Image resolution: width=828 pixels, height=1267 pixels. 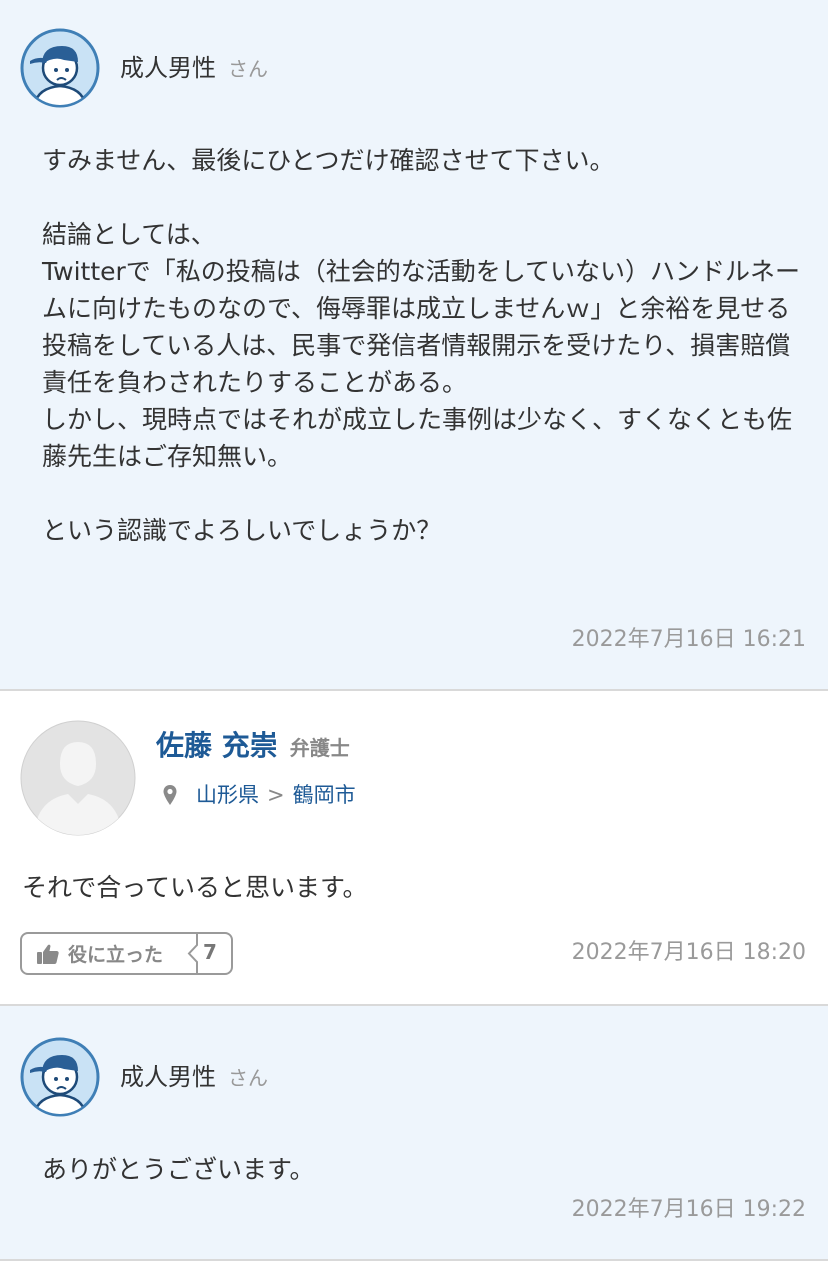 What do you see at coordinates (170, 795) in the screenshot?
I see `location-pin-icon` at bounding box center [170, 795].